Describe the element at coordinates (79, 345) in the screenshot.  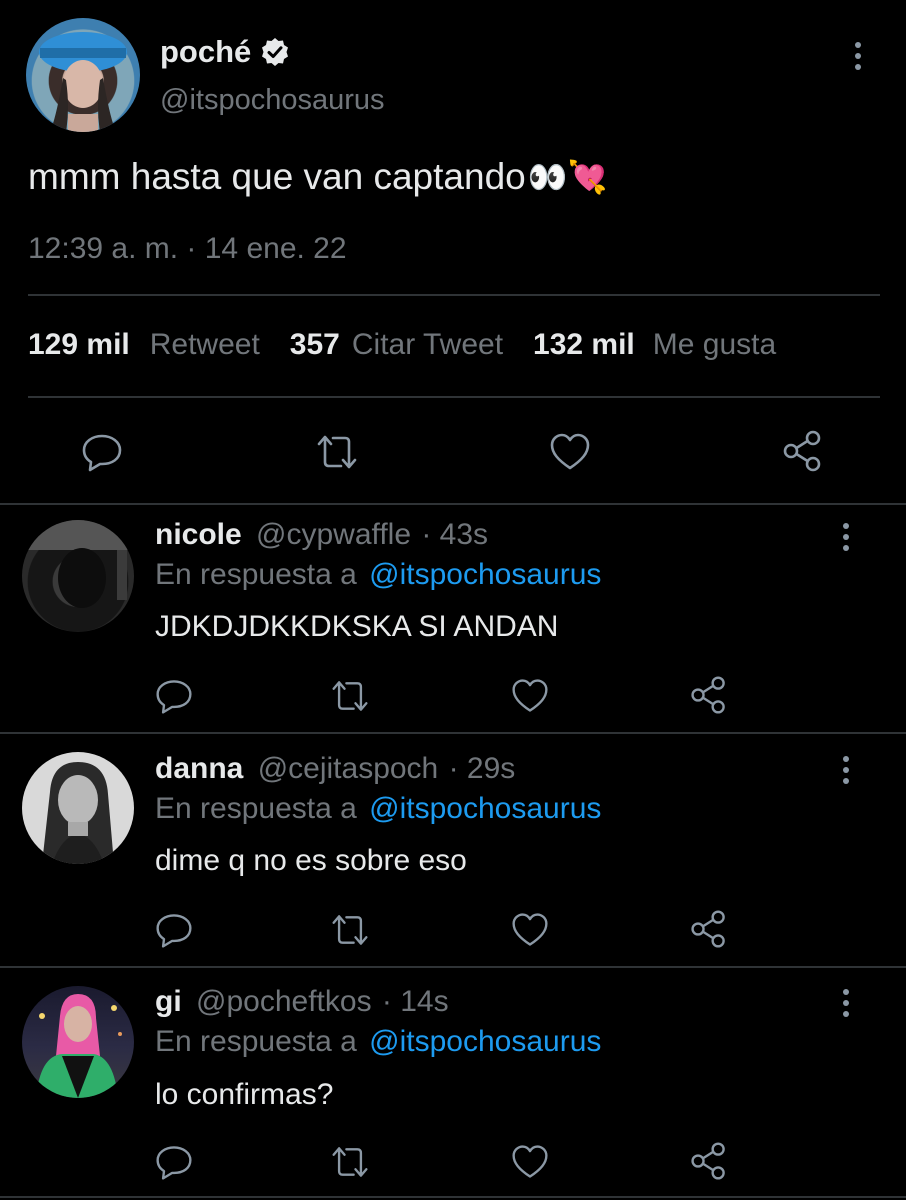
I see `retweets-count: 129 mil` at that location.